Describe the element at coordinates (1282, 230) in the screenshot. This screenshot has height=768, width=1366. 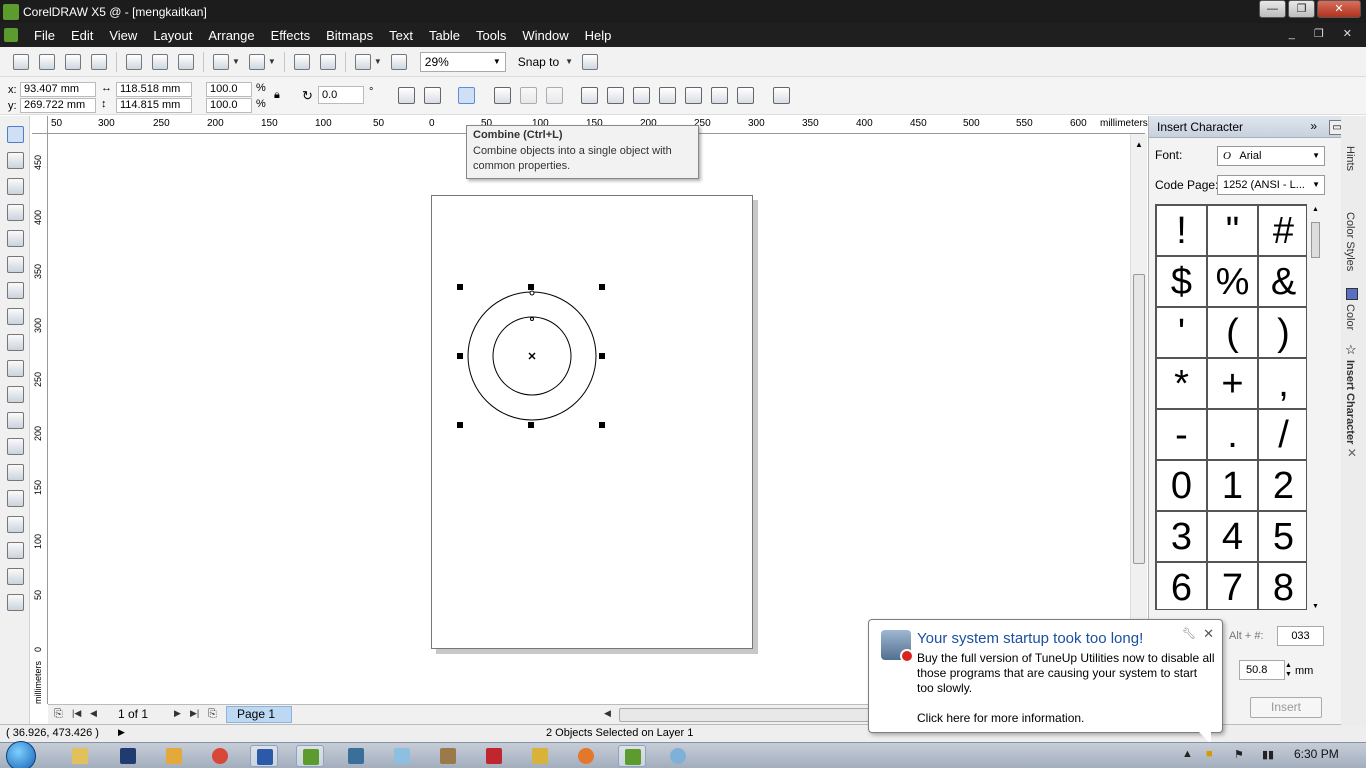
I see `character-cell: #` at that location.